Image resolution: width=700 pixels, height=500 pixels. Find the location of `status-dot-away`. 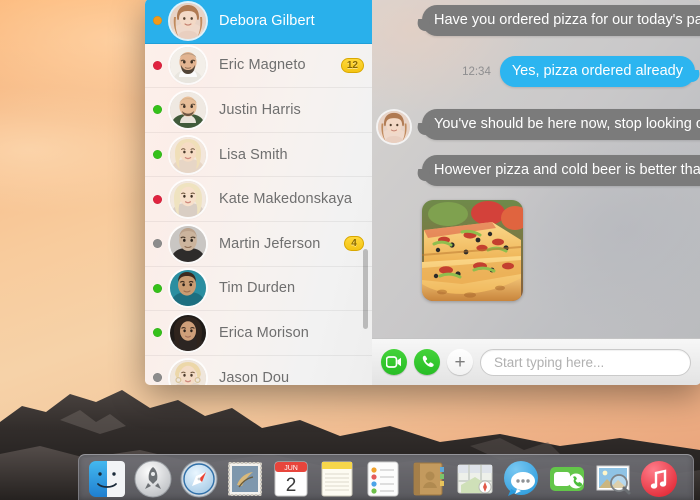

status-dot-away is located at coordinates (157, 21).